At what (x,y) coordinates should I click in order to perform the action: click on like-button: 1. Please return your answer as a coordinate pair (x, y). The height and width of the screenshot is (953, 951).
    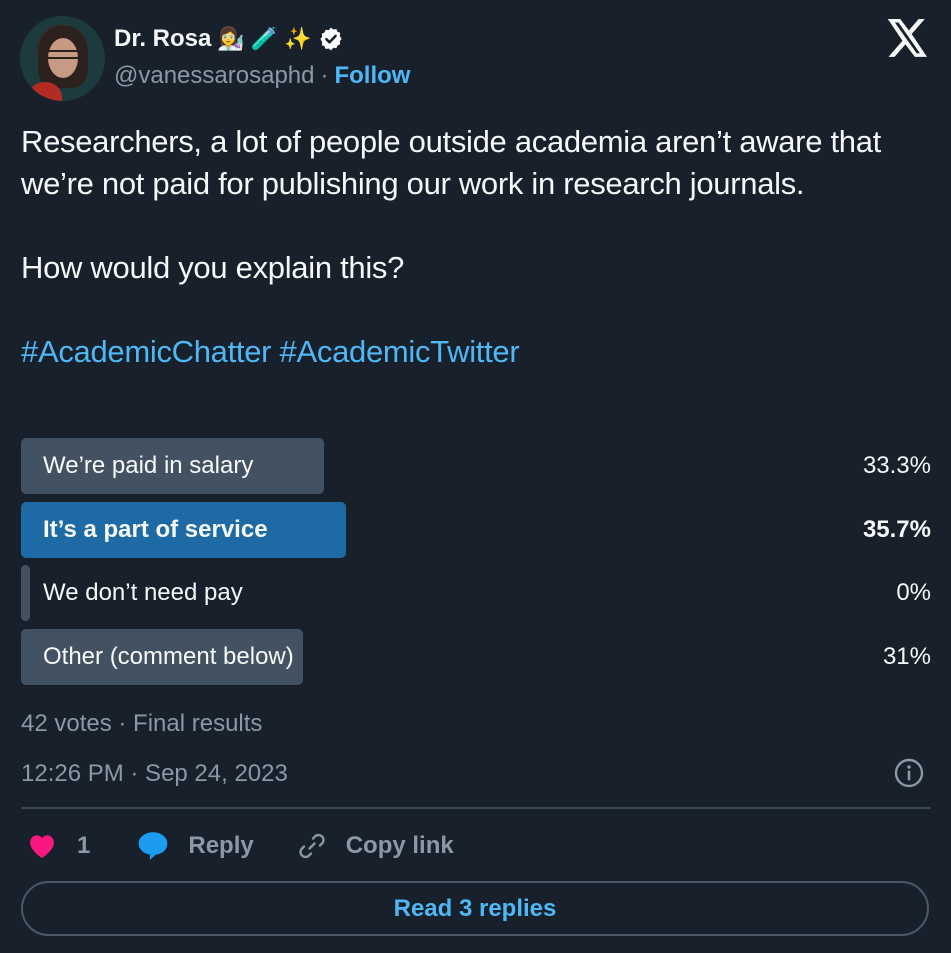
    Looking at the image, I should click on (58, 846).